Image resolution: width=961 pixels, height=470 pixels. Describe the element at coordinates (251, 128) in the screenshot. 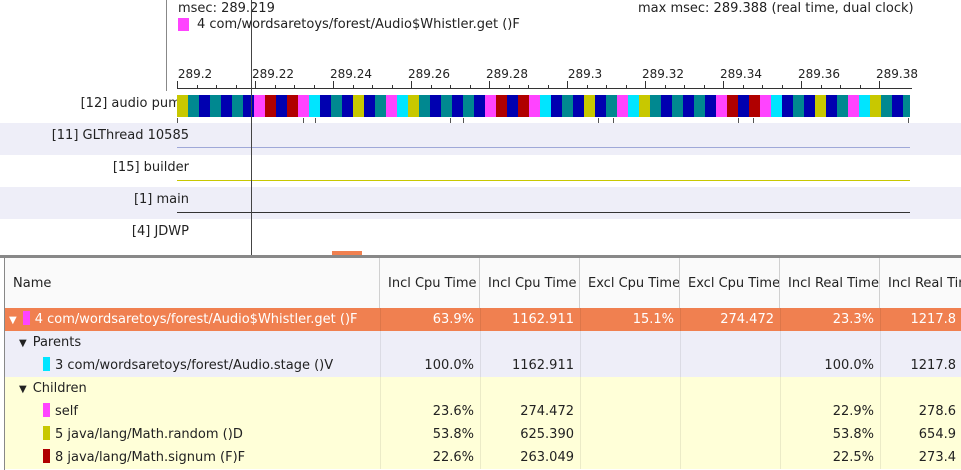

I see `time-cursor-line` at that location.